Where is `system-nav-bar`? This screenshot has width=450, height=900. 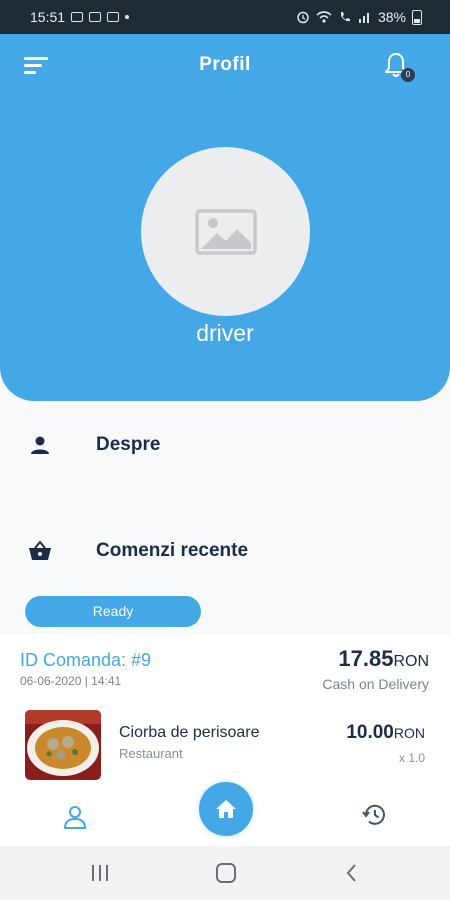 system-nav-bar is located at coordinates (225, 873).